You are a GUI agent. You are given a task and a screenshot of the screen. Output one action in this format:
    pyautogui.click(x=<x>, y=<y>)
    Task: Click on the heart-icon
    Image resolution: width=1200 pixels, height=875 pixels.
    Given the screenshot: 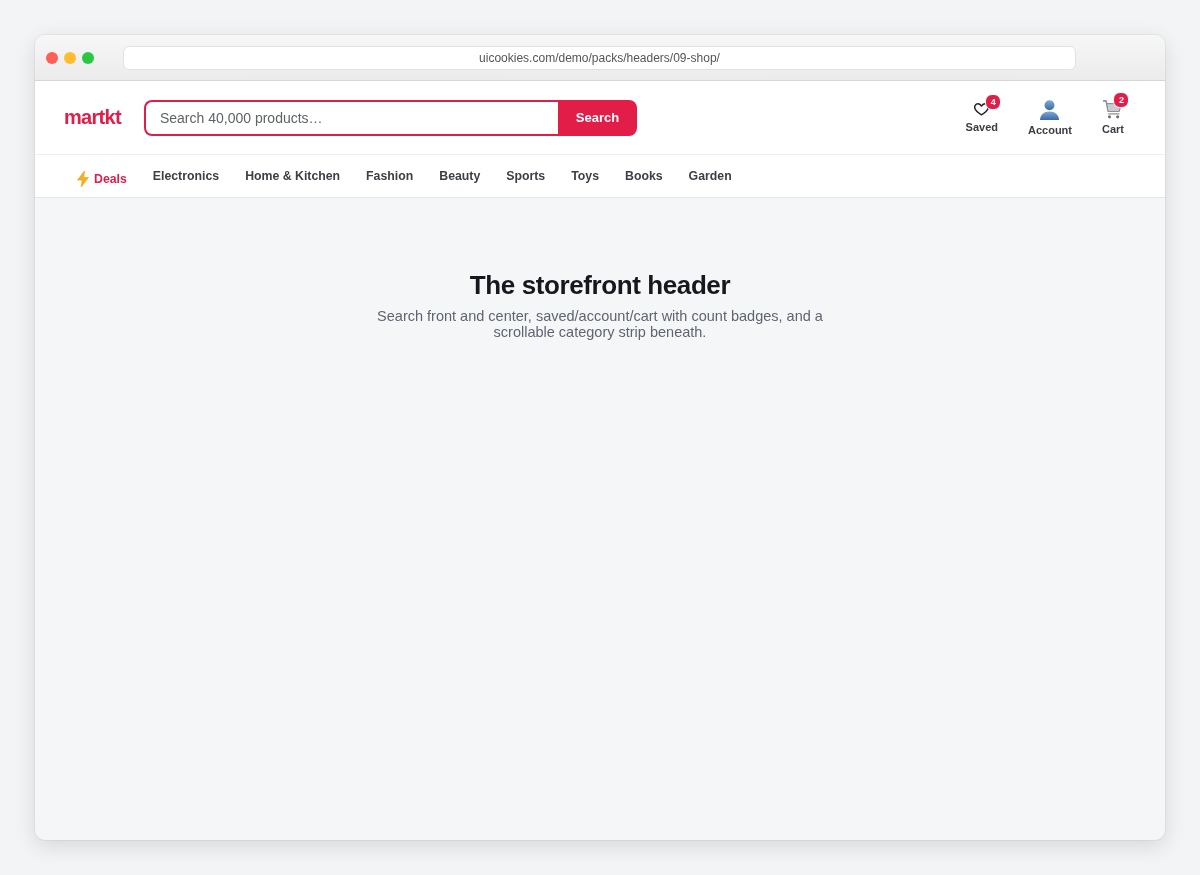 What is the action you would take?
    pyautogui.click(x=982, y=109)
    